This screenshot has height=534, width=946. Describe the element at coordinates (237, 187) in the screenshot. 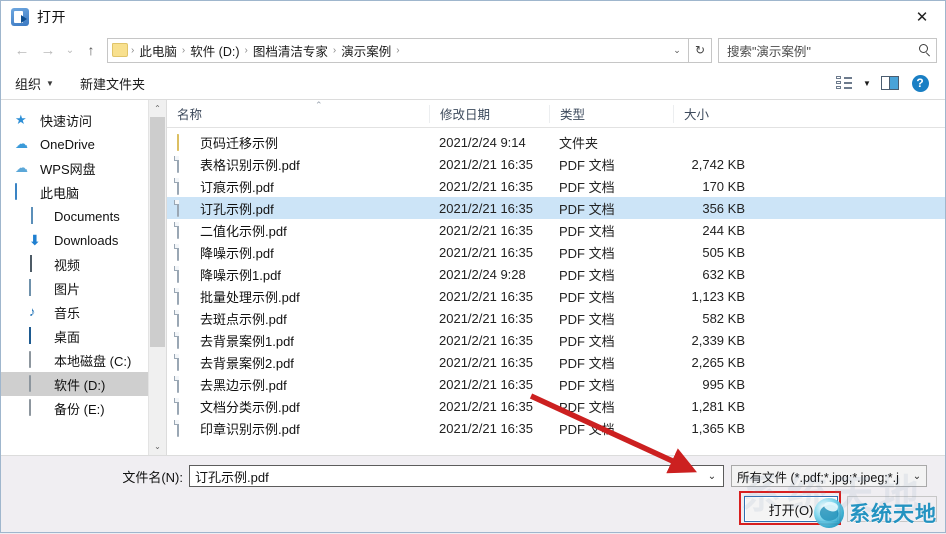

I see `file-name-label: 订痕示例.pdf` at that location.